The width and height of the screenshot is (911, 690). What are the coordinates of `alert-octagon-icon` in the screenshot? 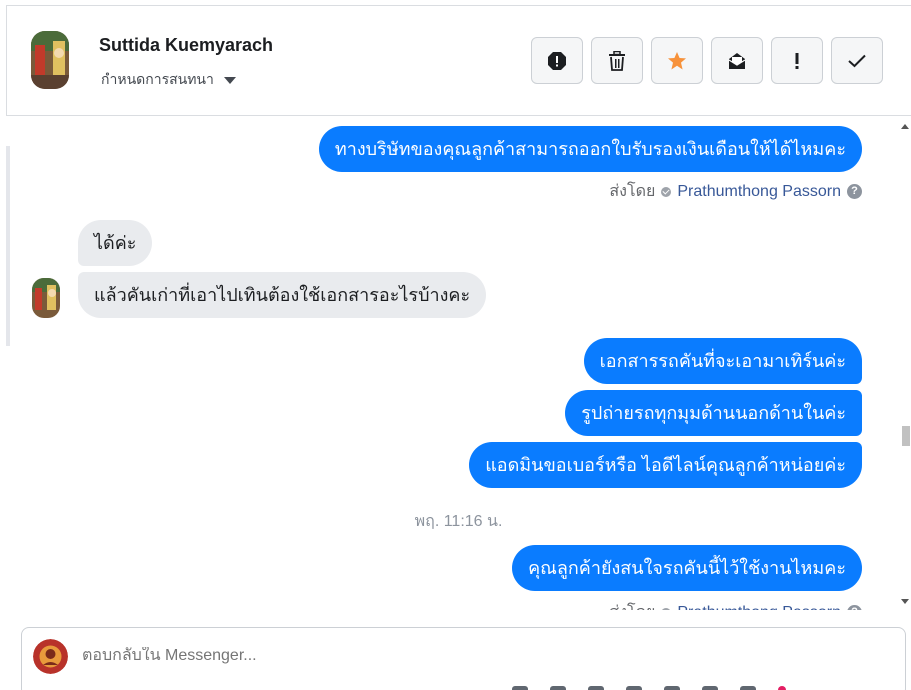 It's located at (557, 60).